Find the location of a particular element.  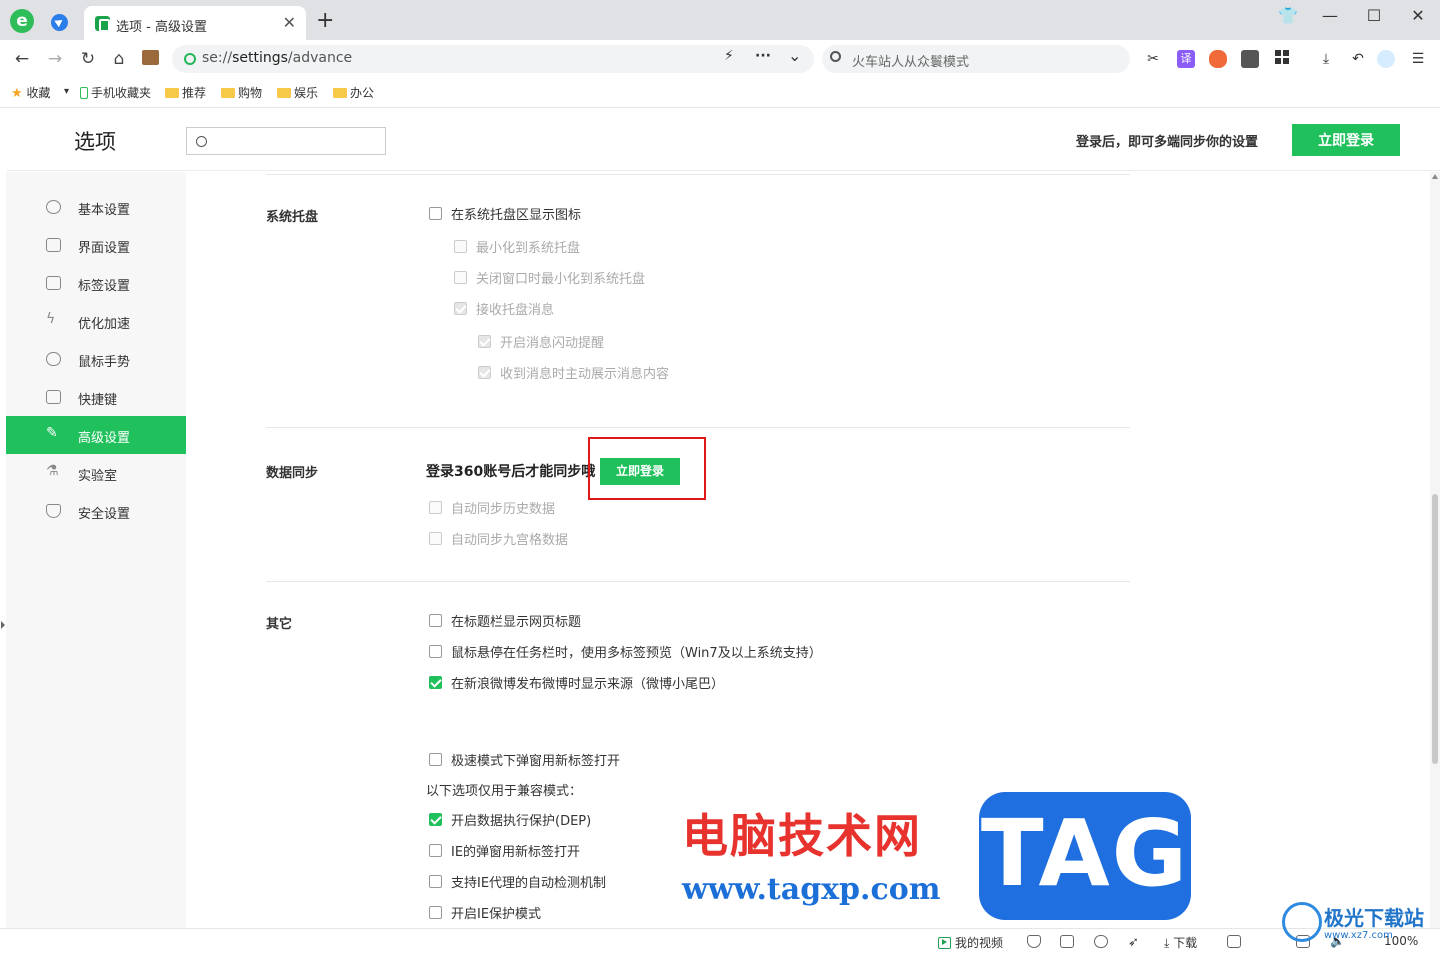

tab-close-icon: ✕ is located at coordinates (289, 22).